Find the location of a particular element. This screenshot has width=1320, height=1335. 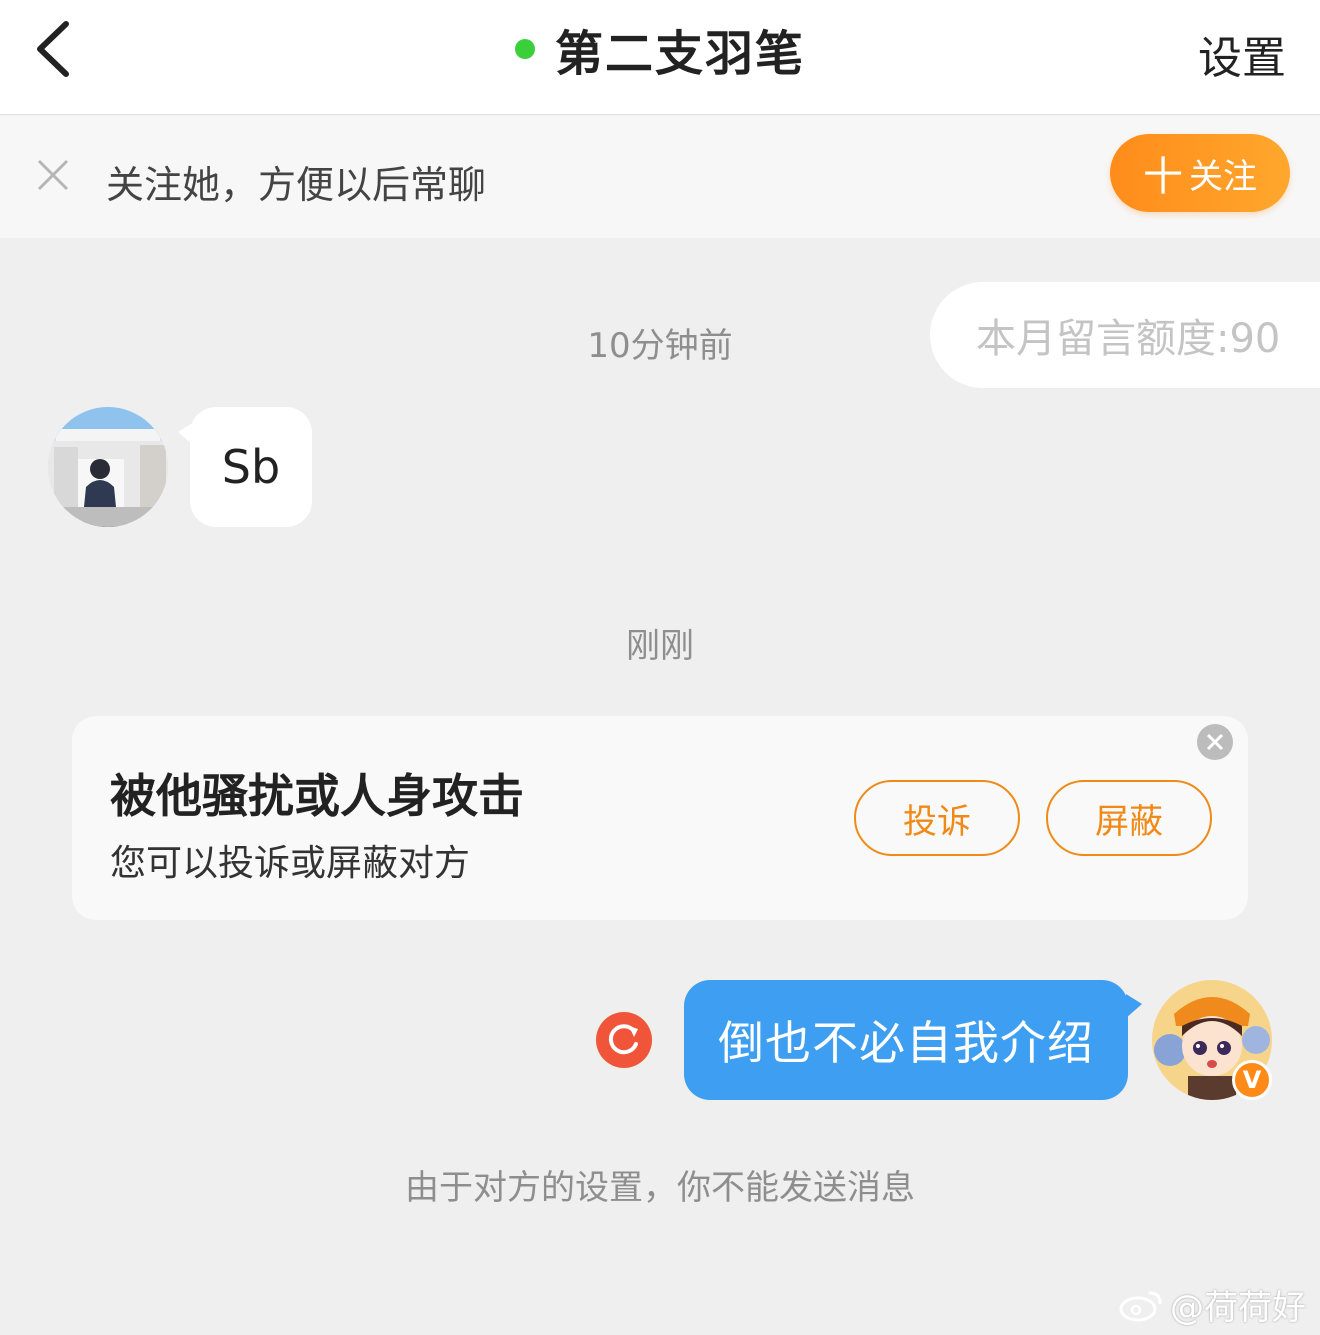

harassment-card-subtitle: 您可以投诉或屏蔽对方 is located at coordinates (290, 863).